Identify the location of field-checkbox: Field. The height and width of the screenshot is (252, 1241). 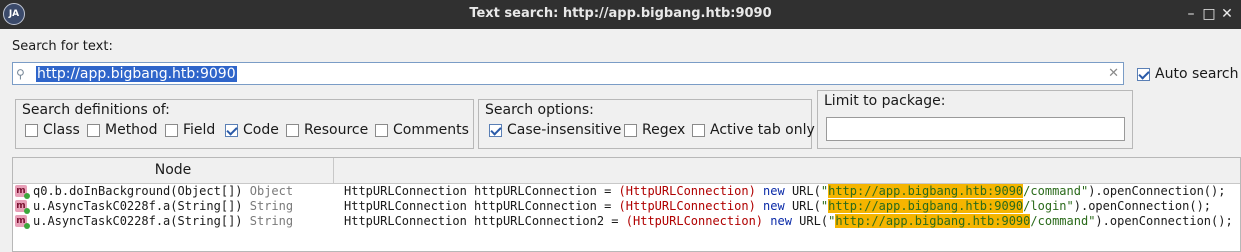
(190, 130).